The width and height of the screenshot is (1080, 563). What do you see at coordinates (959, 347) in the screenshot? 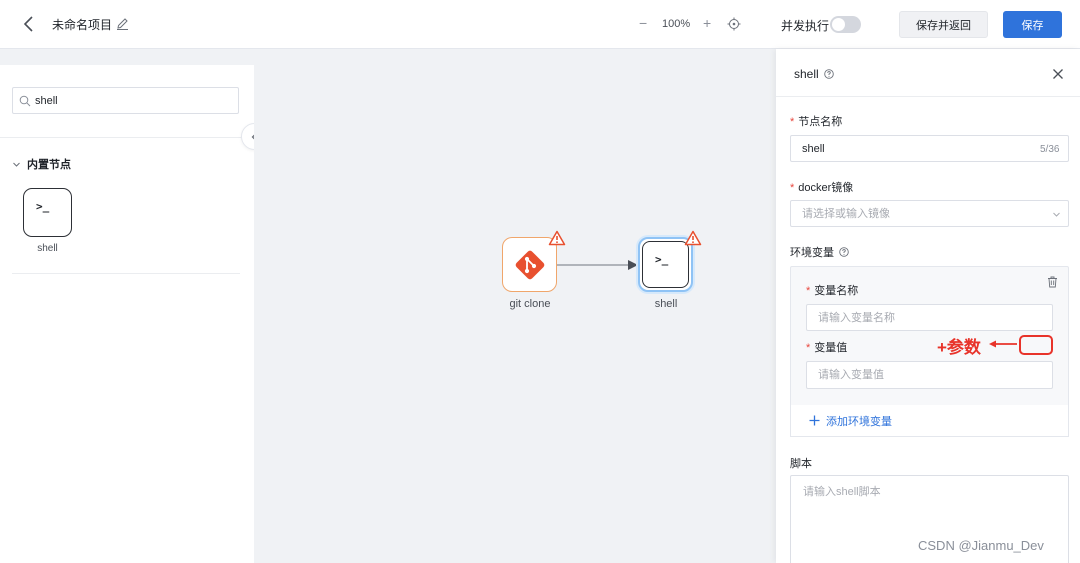
I see `annotation-text: +参数` at bounding box center [959, 347].